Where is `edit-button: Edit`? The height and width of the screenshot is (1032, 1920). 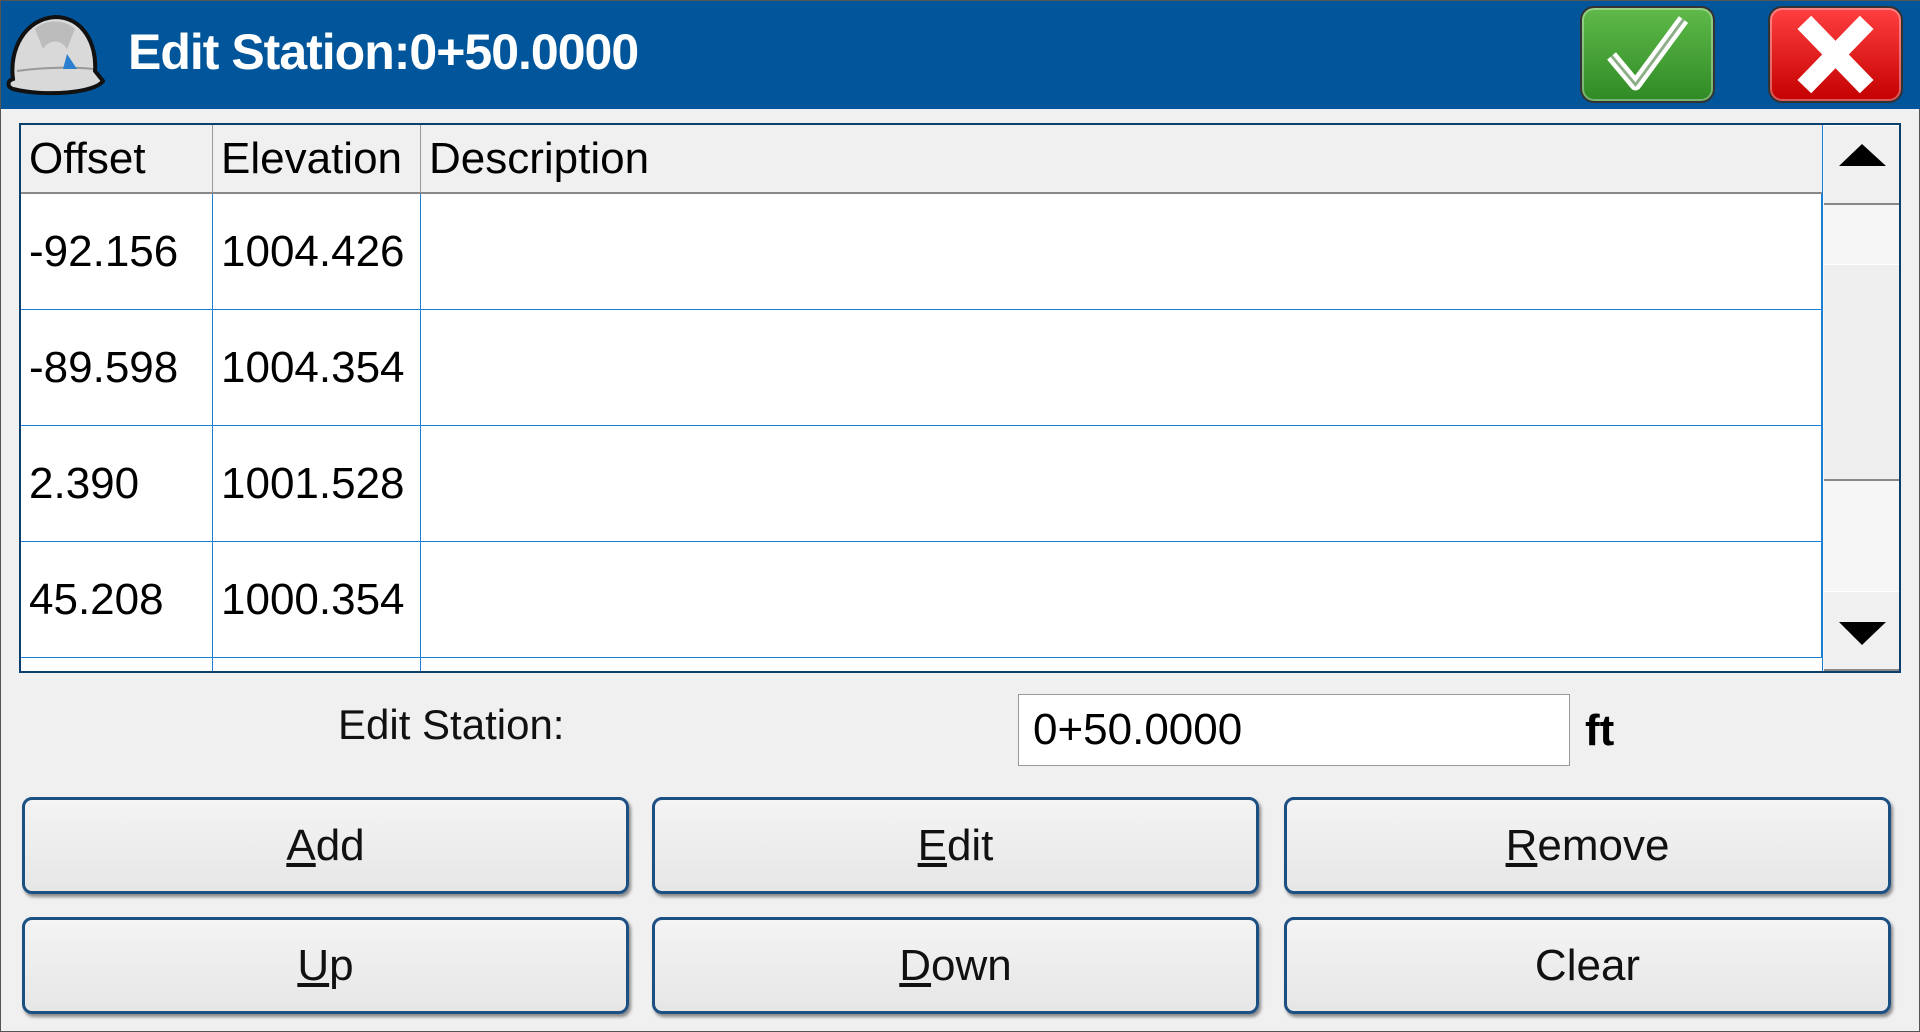 edit-button: Edit is located at coordinates (955, 845).